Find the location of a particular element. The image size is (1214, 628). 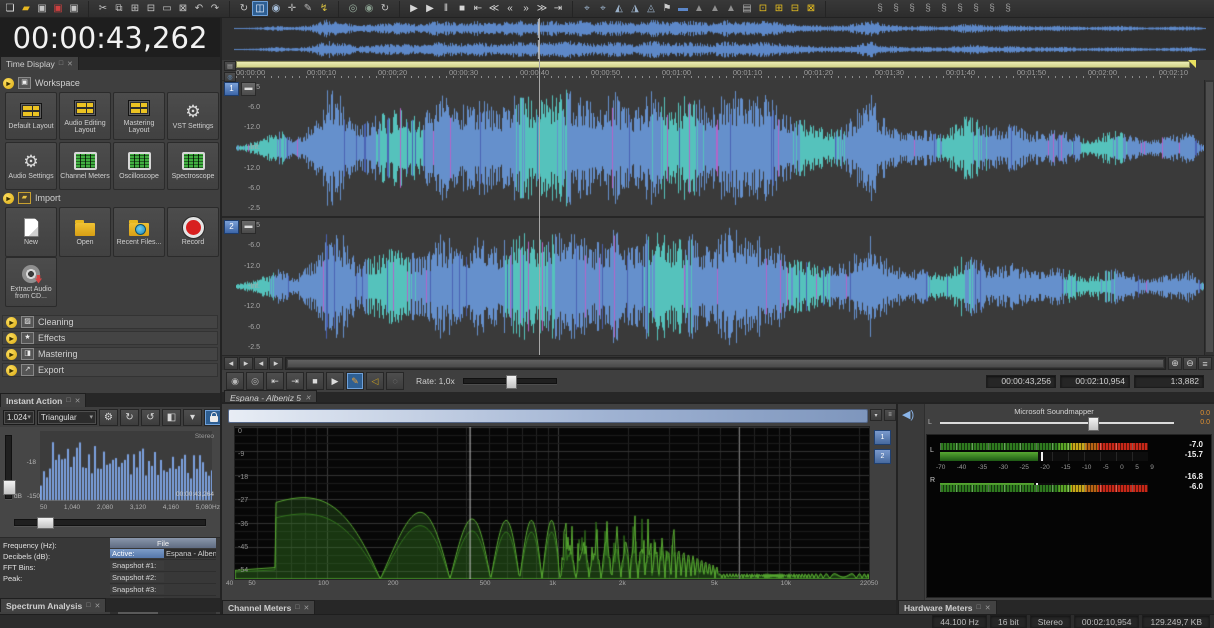

analyzer-top-slider is located at coordinates (548, 416).